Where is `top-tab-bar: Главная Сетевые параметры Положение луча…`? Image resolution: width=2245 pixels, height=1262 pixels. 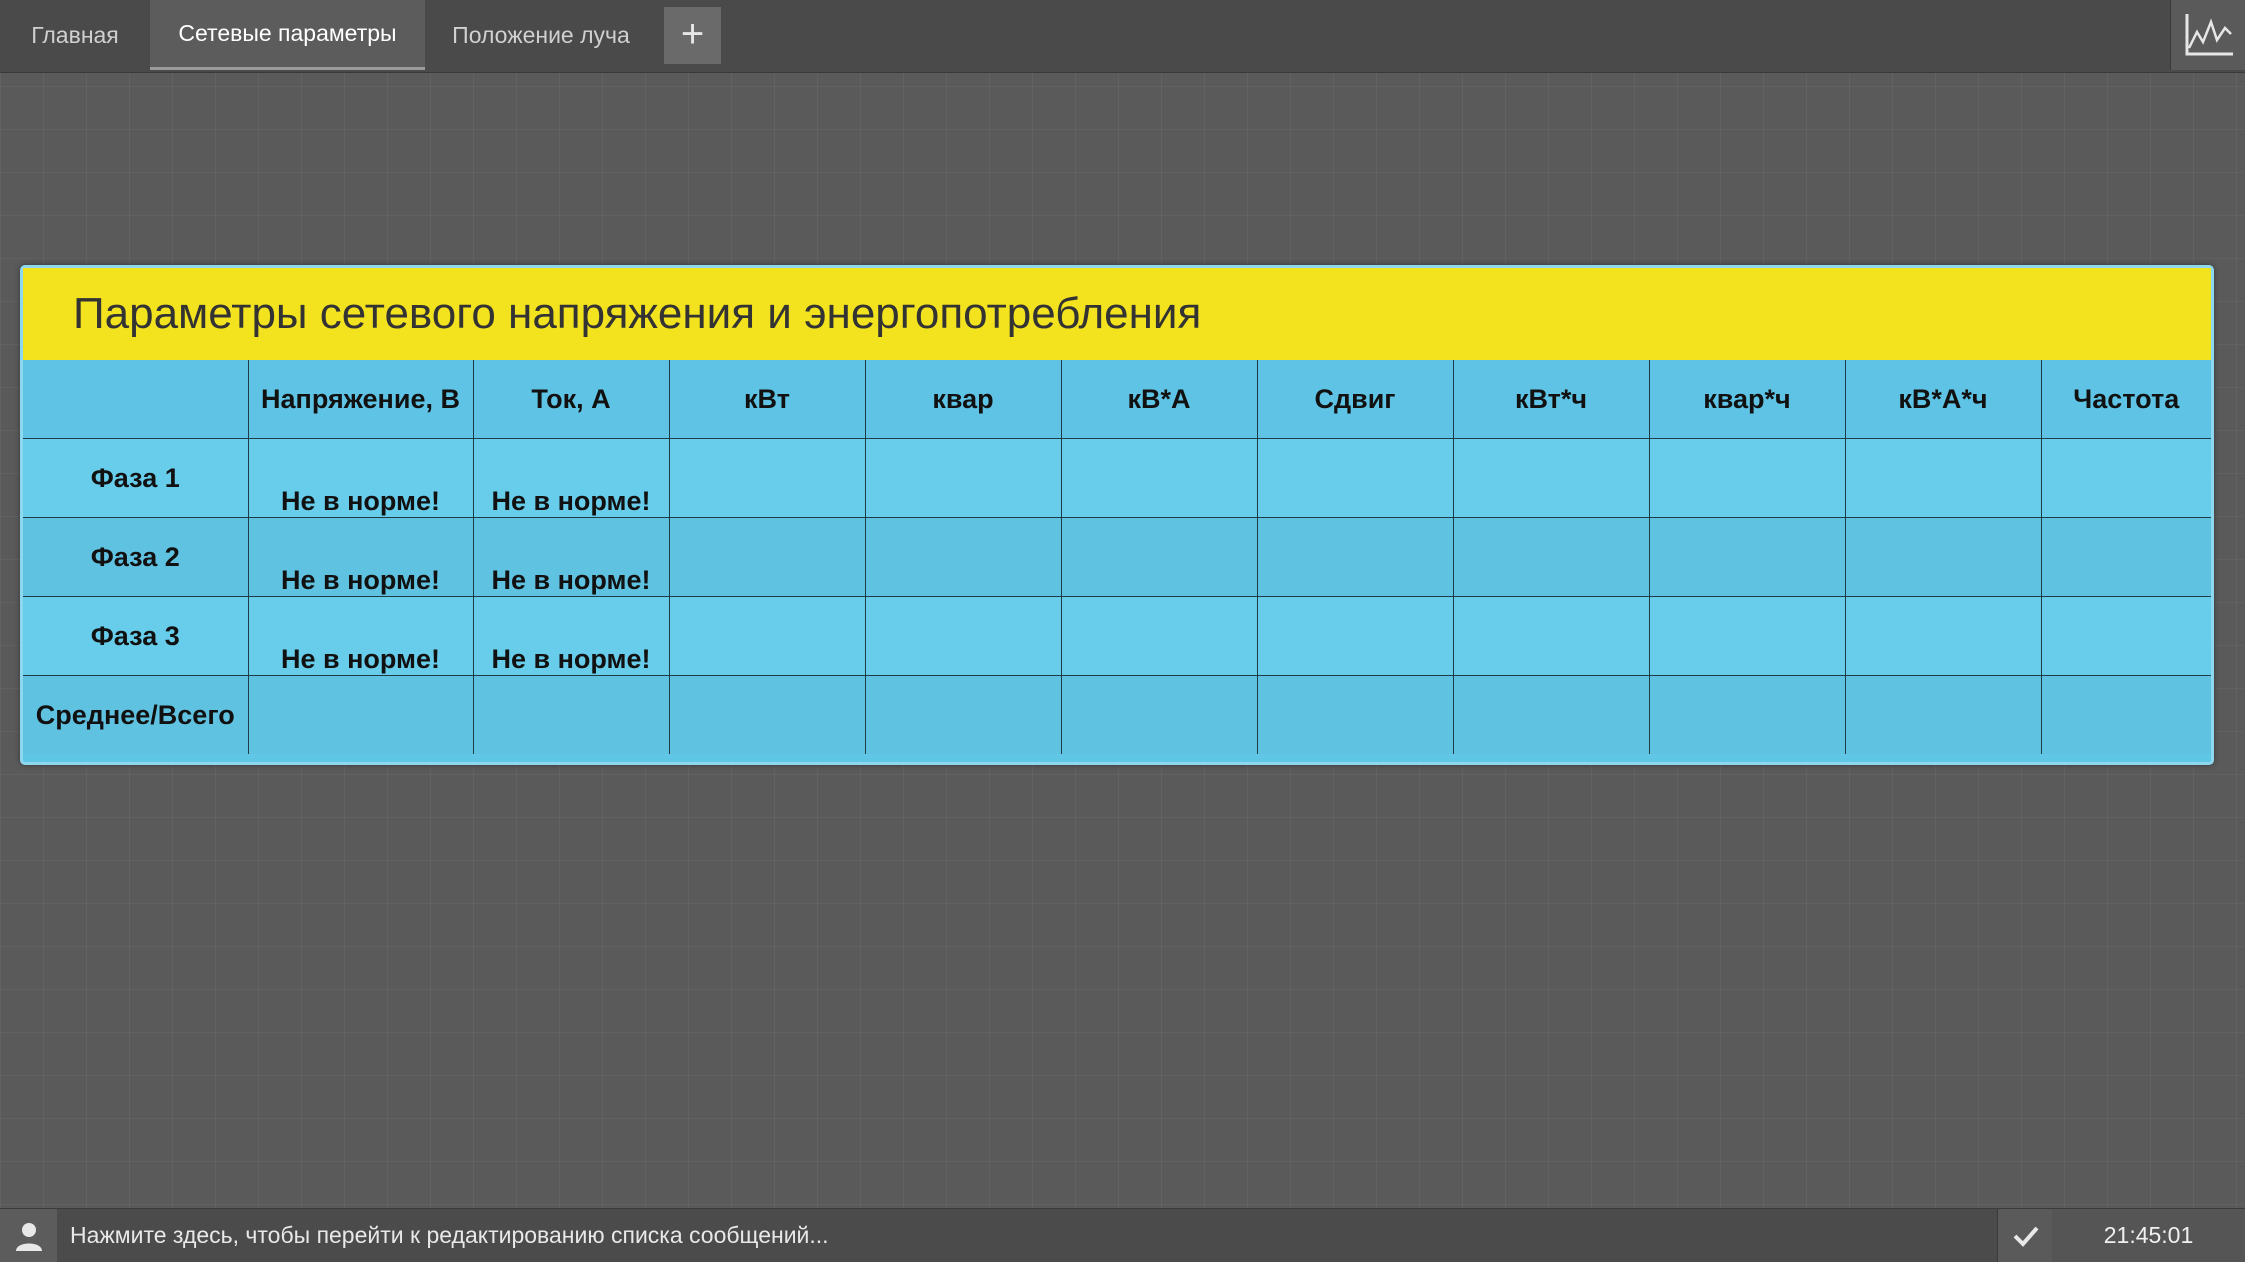
top-tab-bar: Главная Сетевые параметры Положение луча… is located at coordinates (1122, 36).